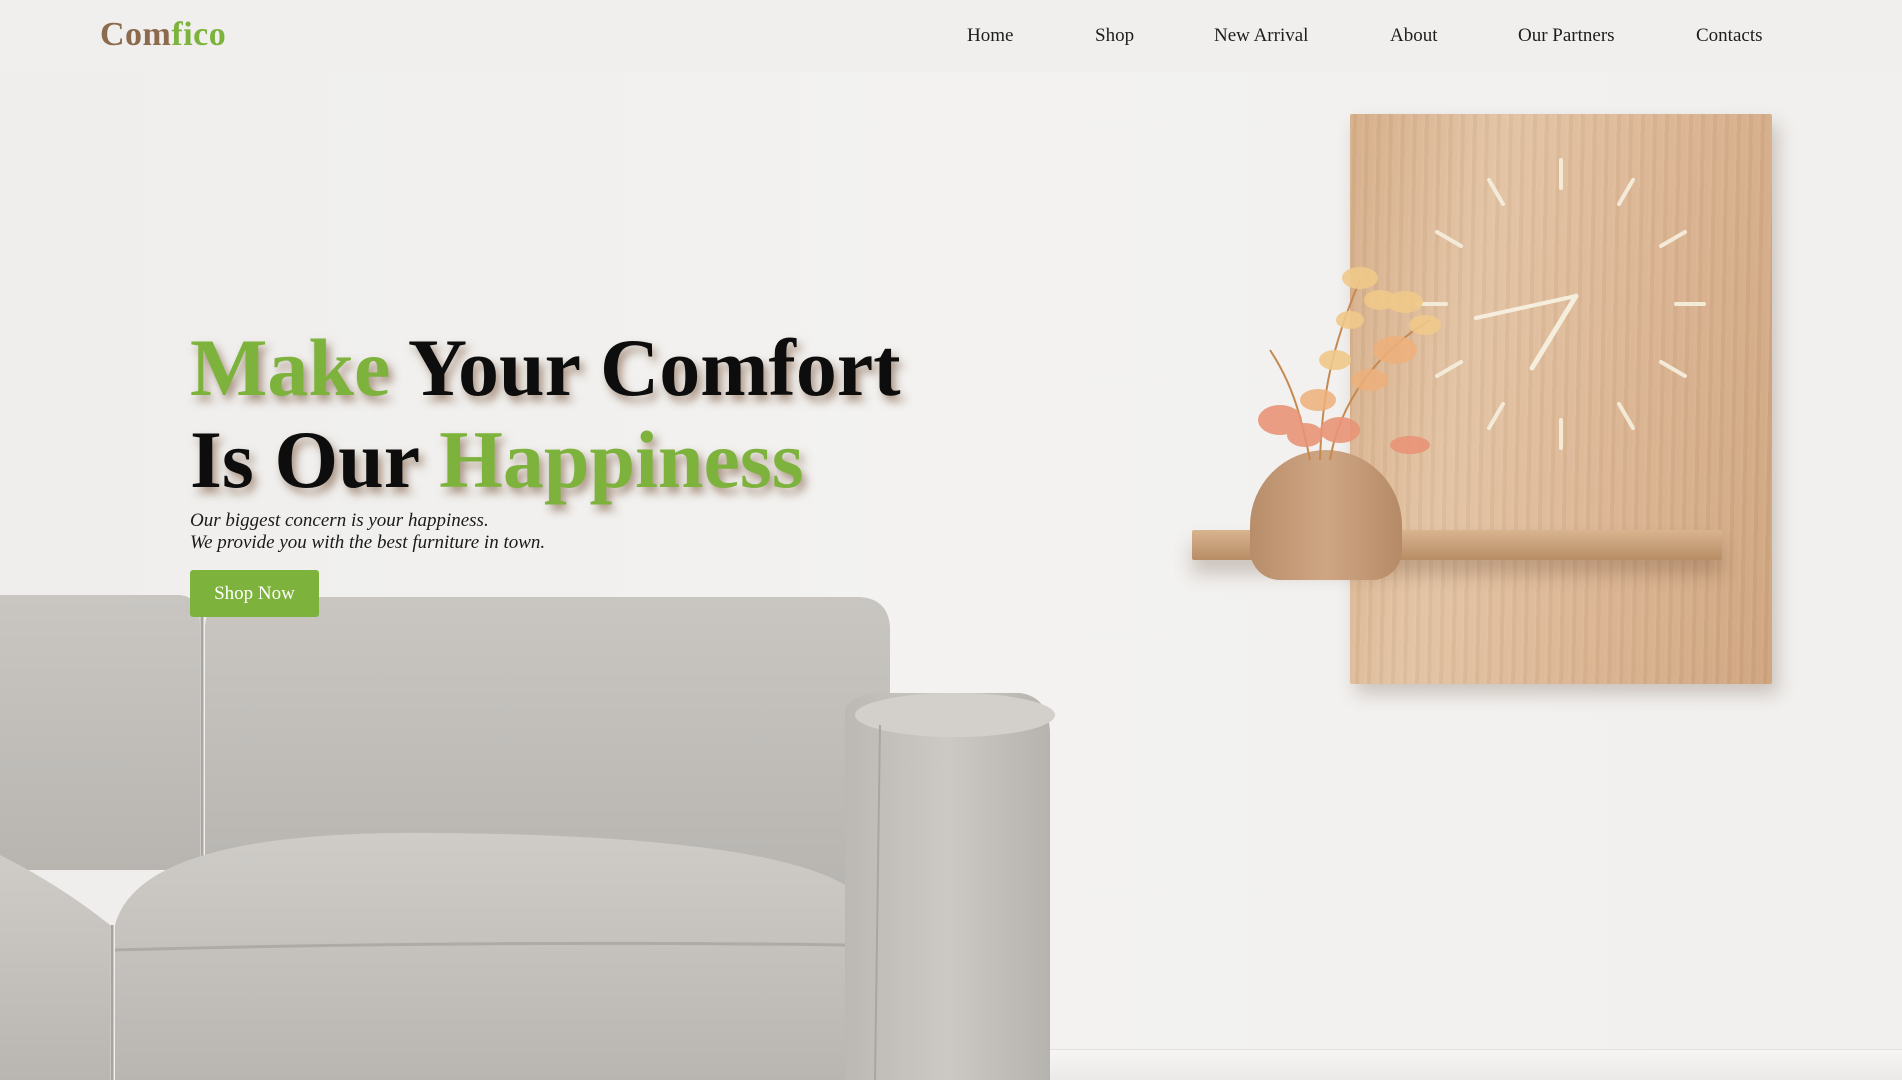 This screenshot has height=1080, width=1902. Describe the element at coordinates (1414, 36) in the screenshot. I see `nav-about: About` at that location.